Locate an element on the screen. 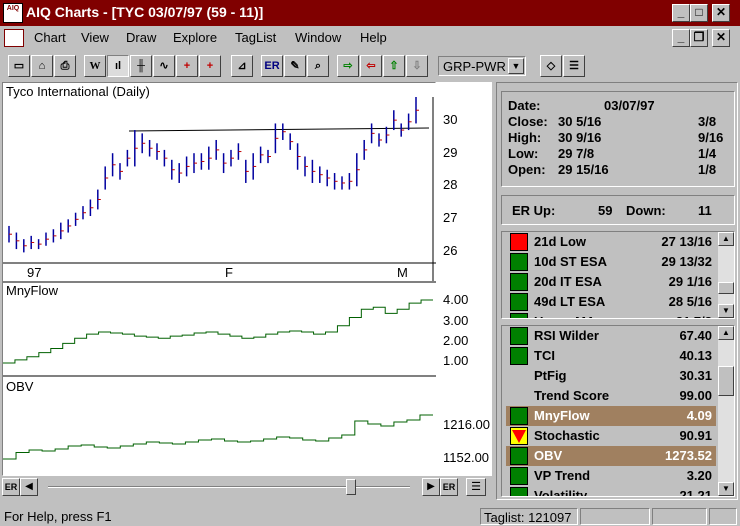 The height and width of the screenshot is (526, 740). menu-draw: Draw is located at coordinates (141, 37).